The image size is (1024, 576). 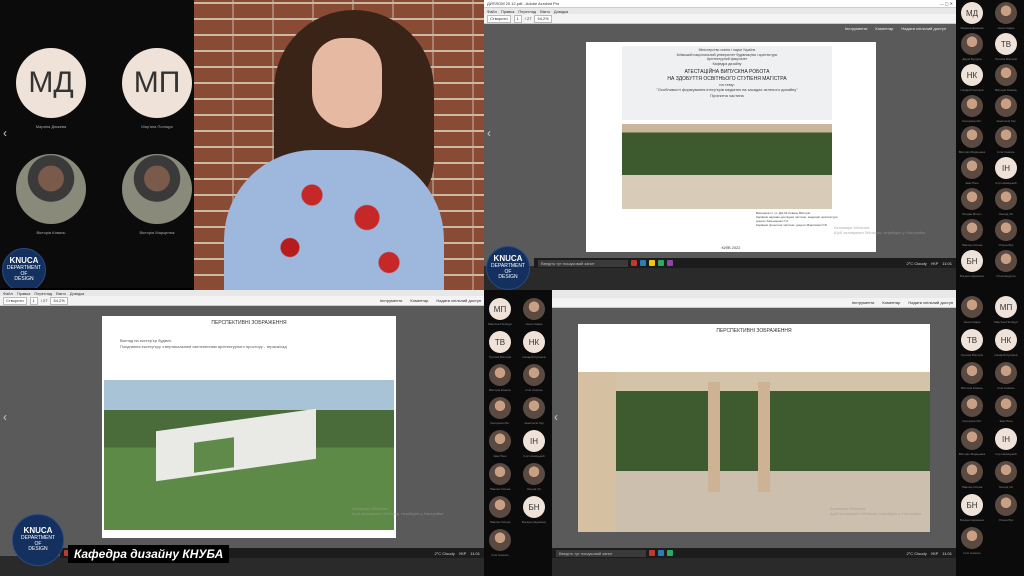 What do you see at coordinates (972, 214) in the screenshot?
I see `participant-name: Богдан Волоч` at bounding box center [972, 214].